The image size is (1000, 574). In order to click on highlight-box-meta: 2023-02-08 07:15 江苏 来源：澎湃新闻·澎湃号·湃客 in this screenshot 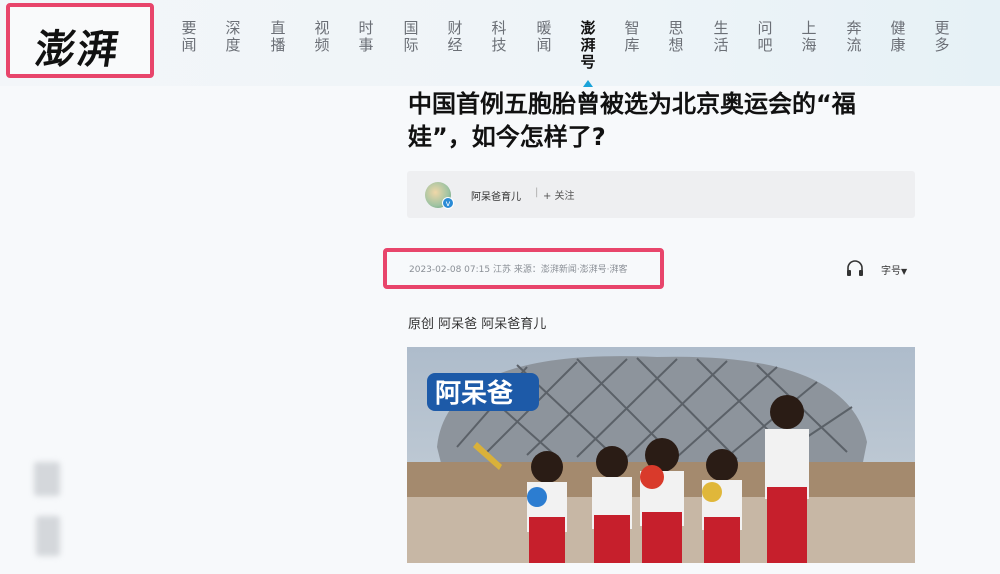, I will do `click(523, 268)`.